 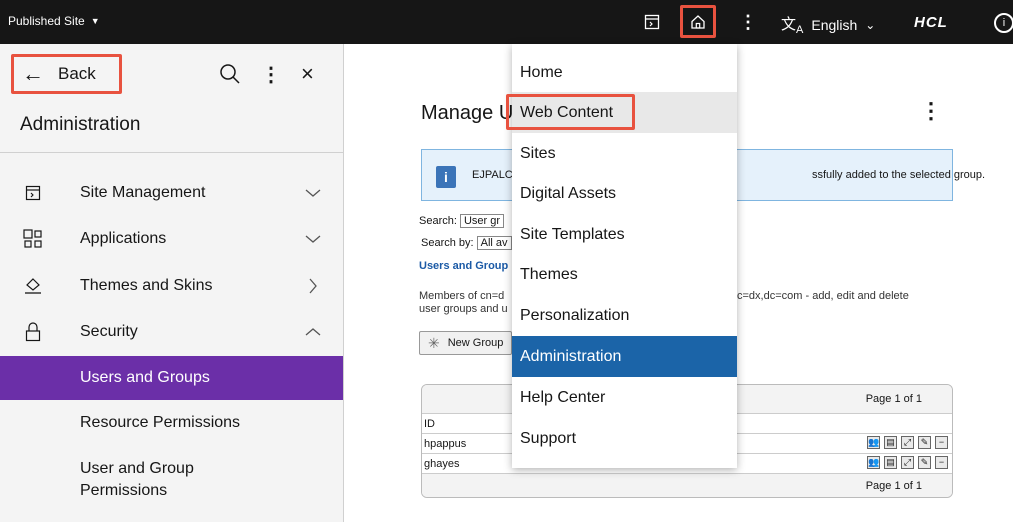 I want to click on members-text: Members of cn=d, so click(x=462, y=296).